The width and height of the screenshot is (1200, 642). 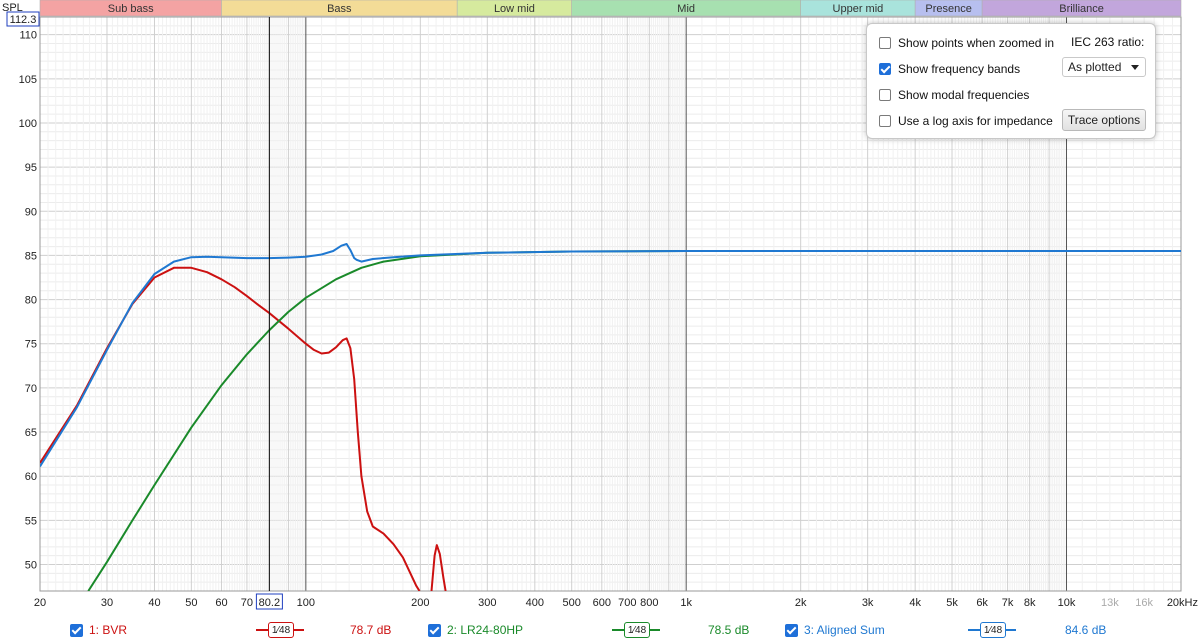 I want to click on band-label: Brilliance, so click(x=1081, y=9).